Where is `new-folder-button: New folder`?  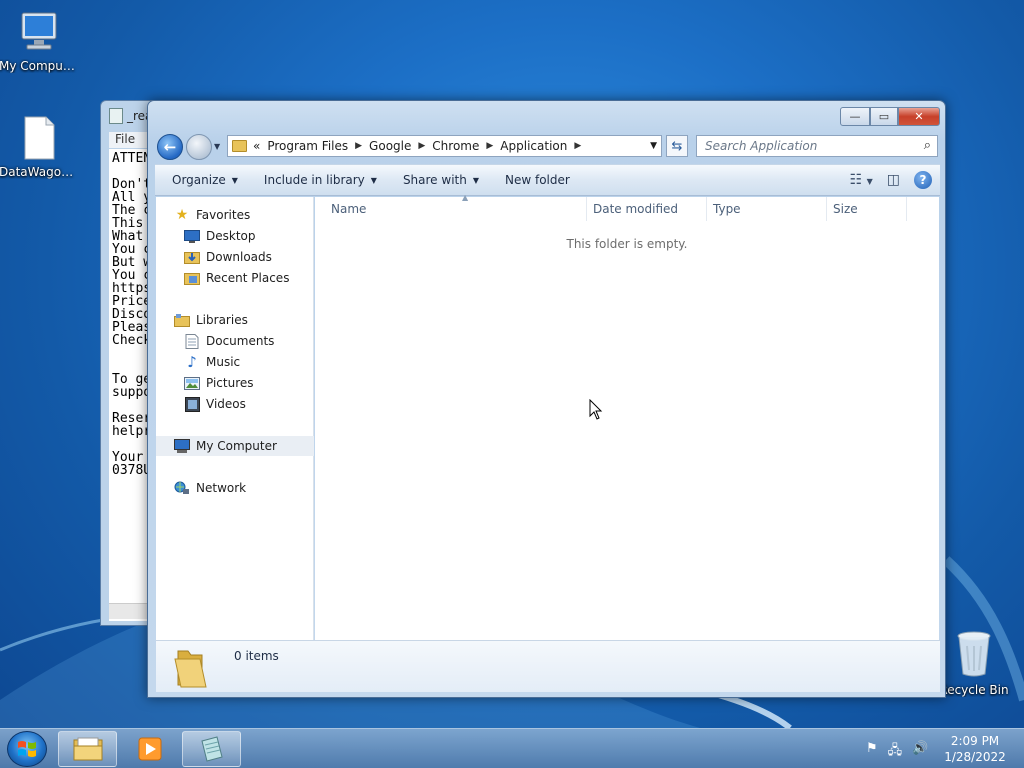
new-folder-button: New folder is located at coordinates (537, 180).